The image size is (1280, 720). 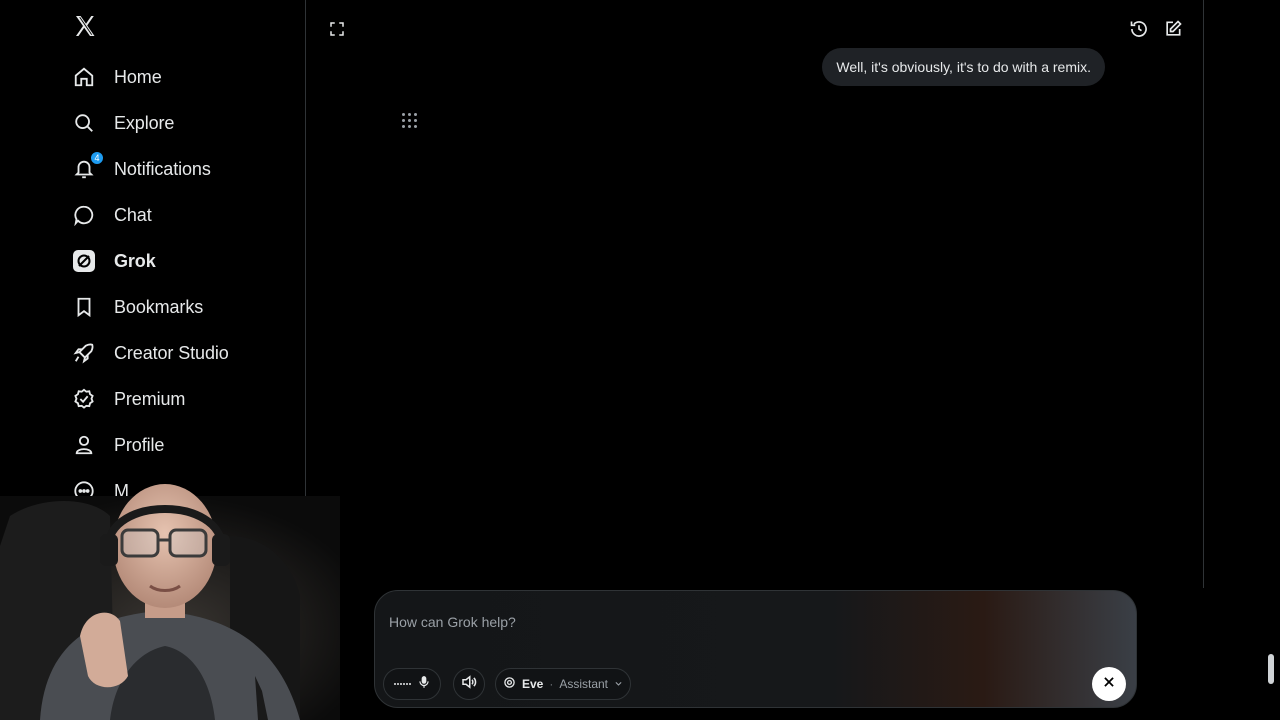 I want to click on history-button, so click(x=1139, y=31).